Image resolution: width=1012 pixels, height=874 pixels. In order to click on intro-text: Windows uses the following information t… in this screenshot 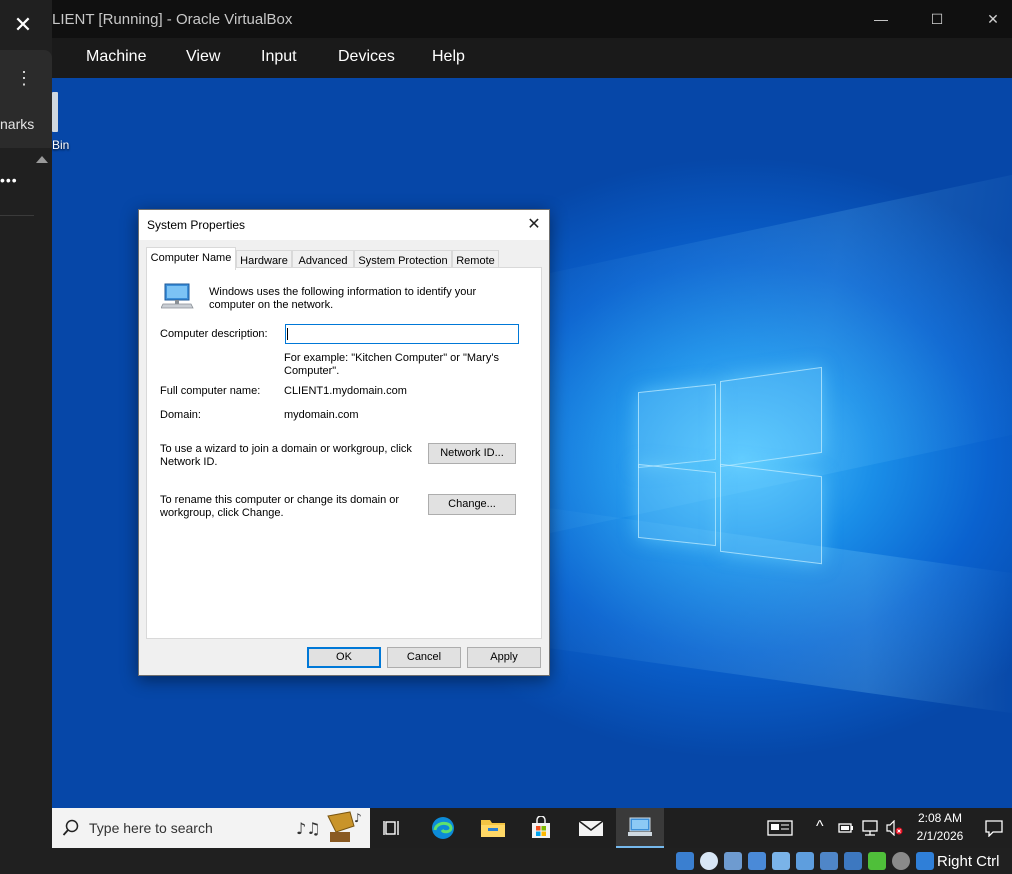, I will do `click(343, 298)`.